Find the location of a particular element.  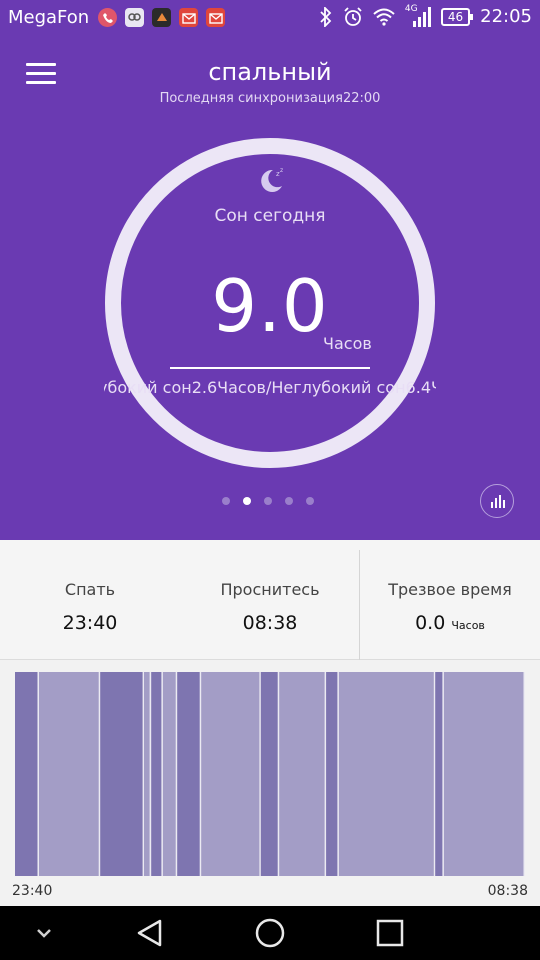

back-button is located at coordinates (150, 933).